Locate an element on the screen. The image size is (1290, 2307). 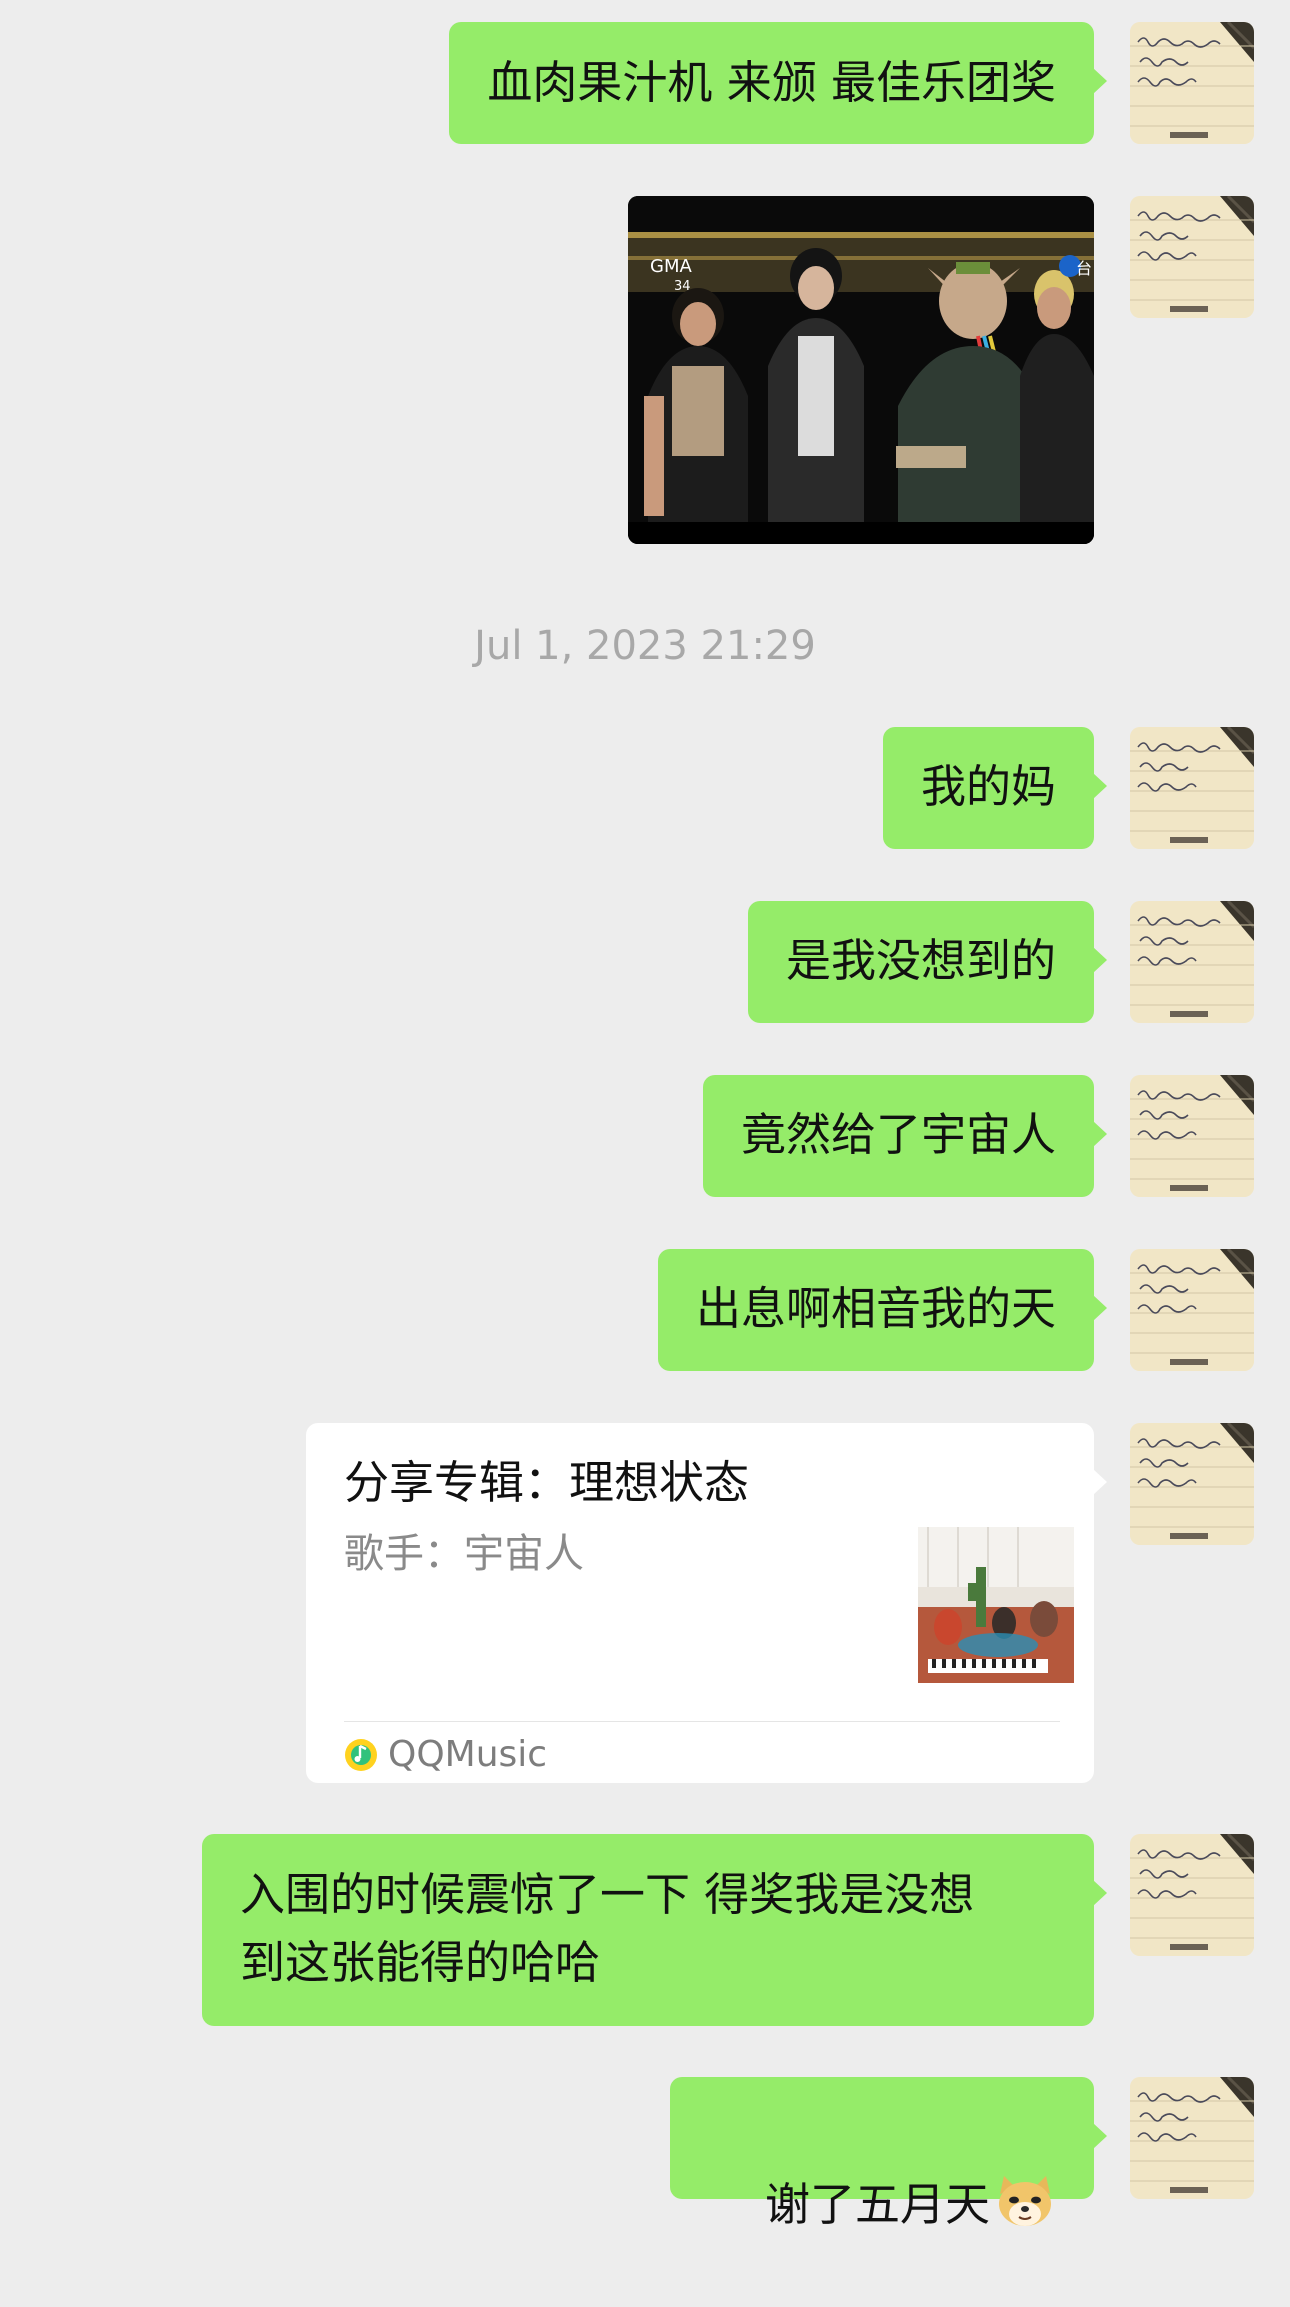
qqmusic-icon is located at coordinates (361, 1755).